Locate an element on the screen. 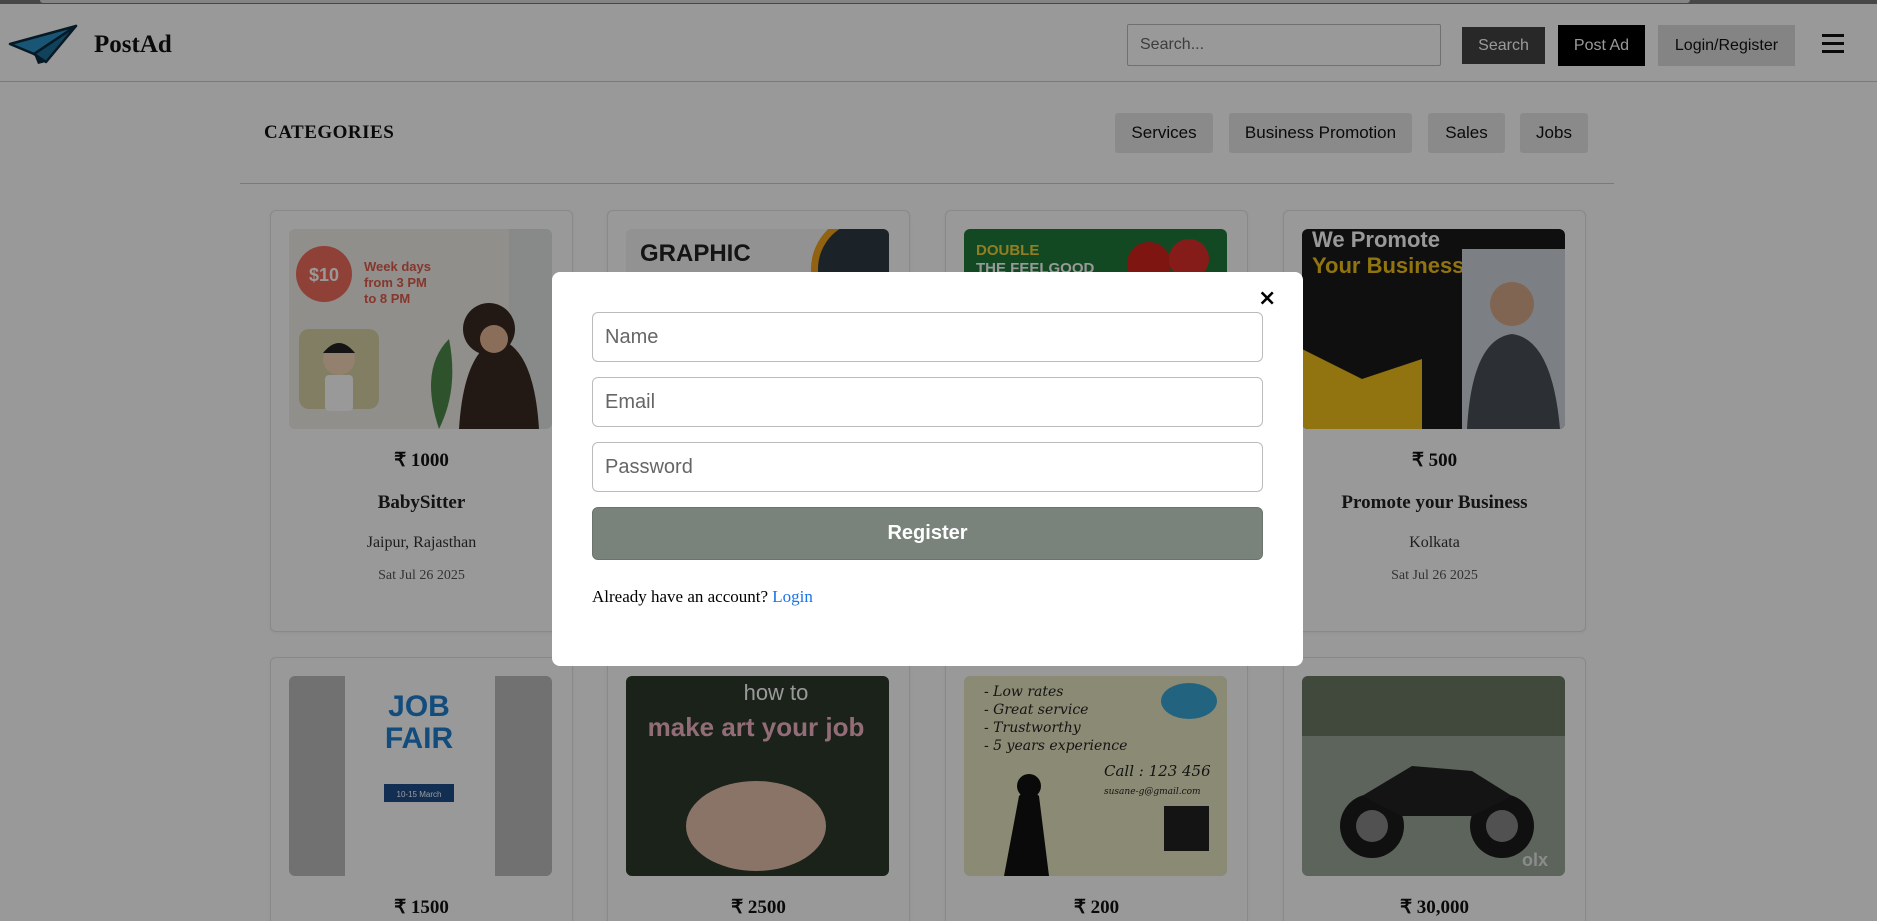 This screenshot has width=1877, height=921. name-field is located at coordinates (927, 337).